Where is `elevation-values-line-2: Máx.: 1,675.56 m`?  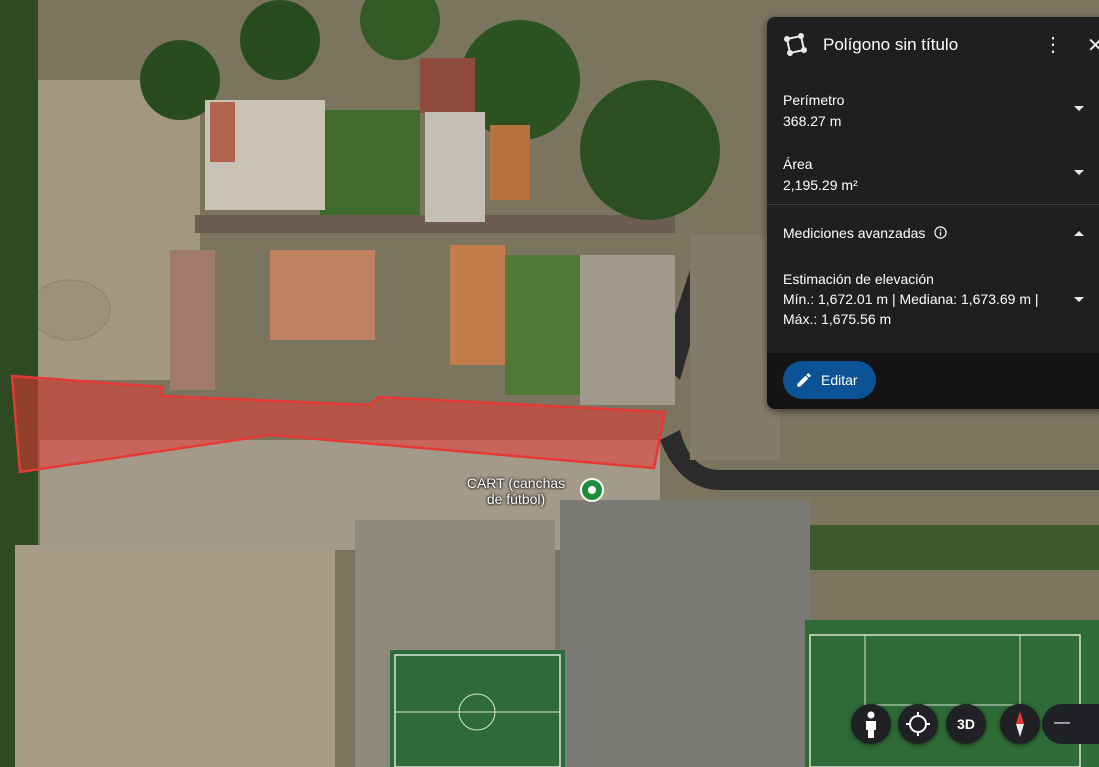 elevation-values-line-2: Máx.: 1,675.56 m is located at coordinates (837, 319).